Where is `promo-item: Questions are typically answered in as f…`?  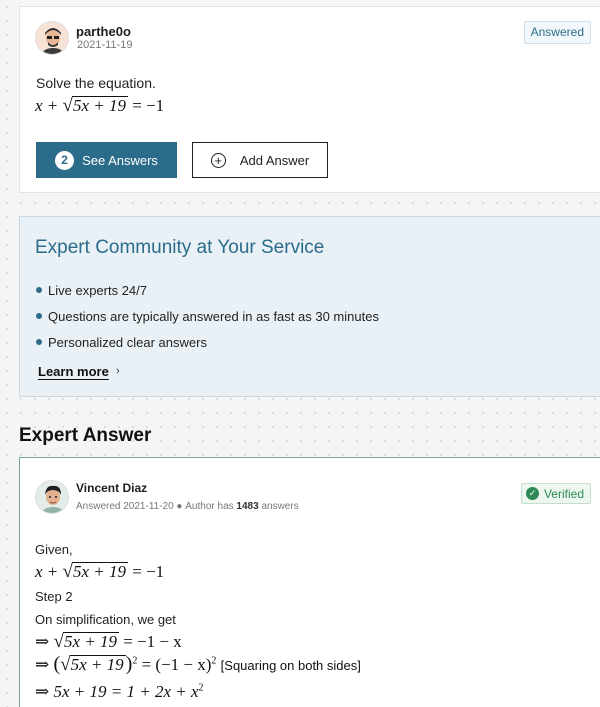 promo-item: Questions are typically answered in as f… is located at coordinates (207, 316).